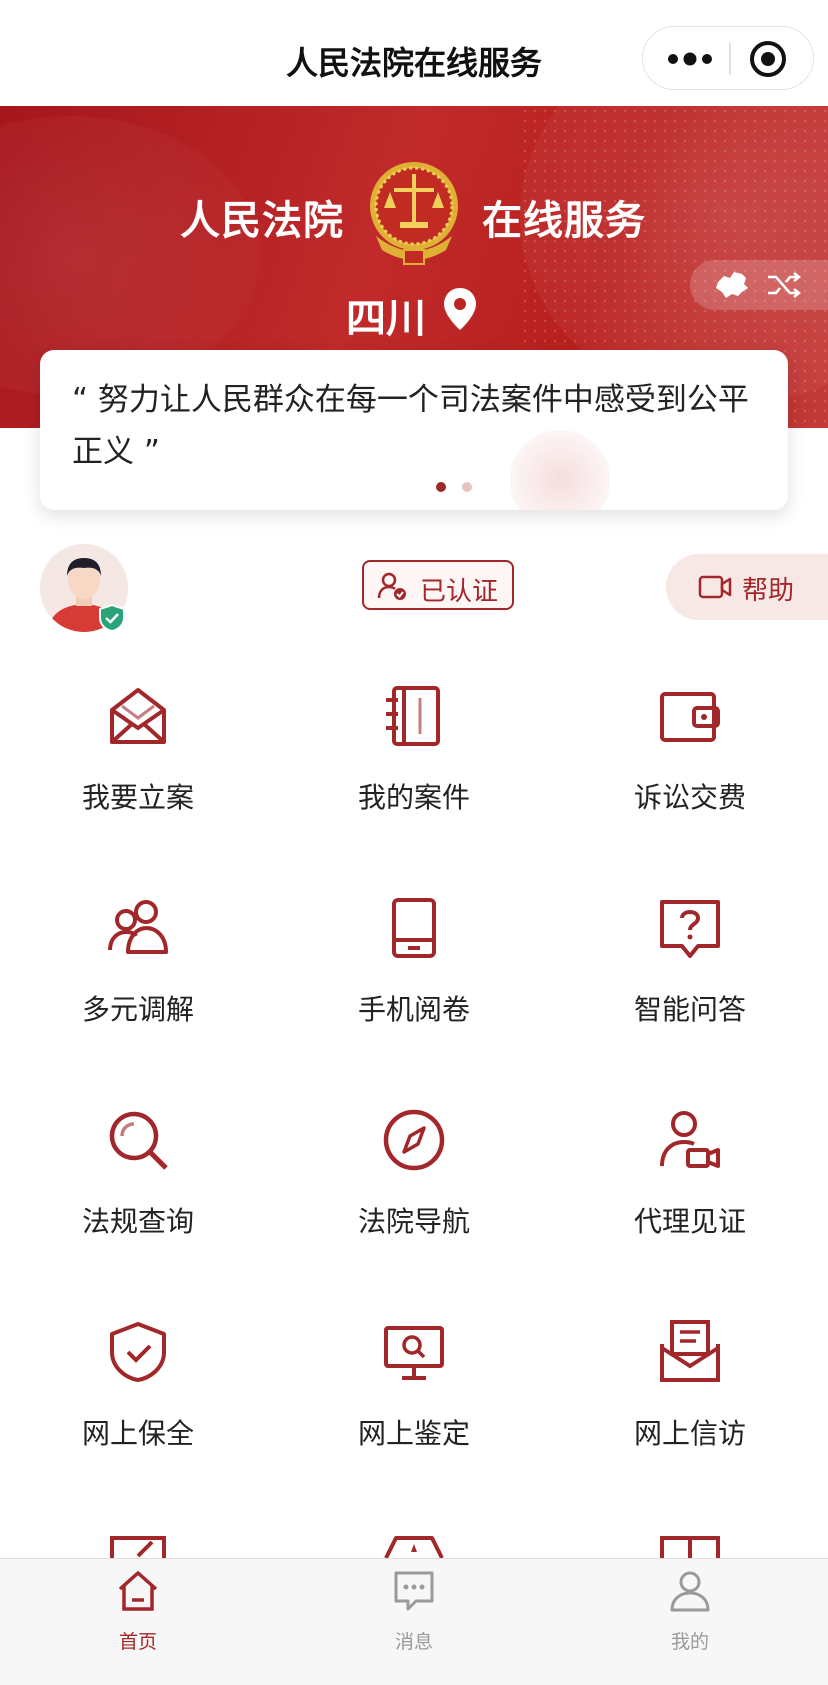 The height and width of the screenshot is (1685, 828). What do you see at coordinates (138, 1140) in the screenshot?
I see `search-icon` at bounding box center [138, 1140].